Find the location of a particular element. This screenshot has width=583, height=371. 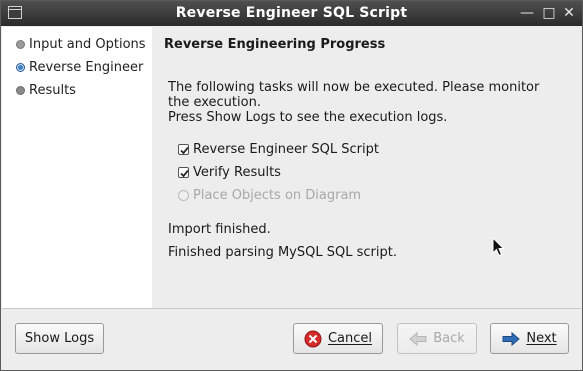

back-button: Back is located at coordinates (437, 338).